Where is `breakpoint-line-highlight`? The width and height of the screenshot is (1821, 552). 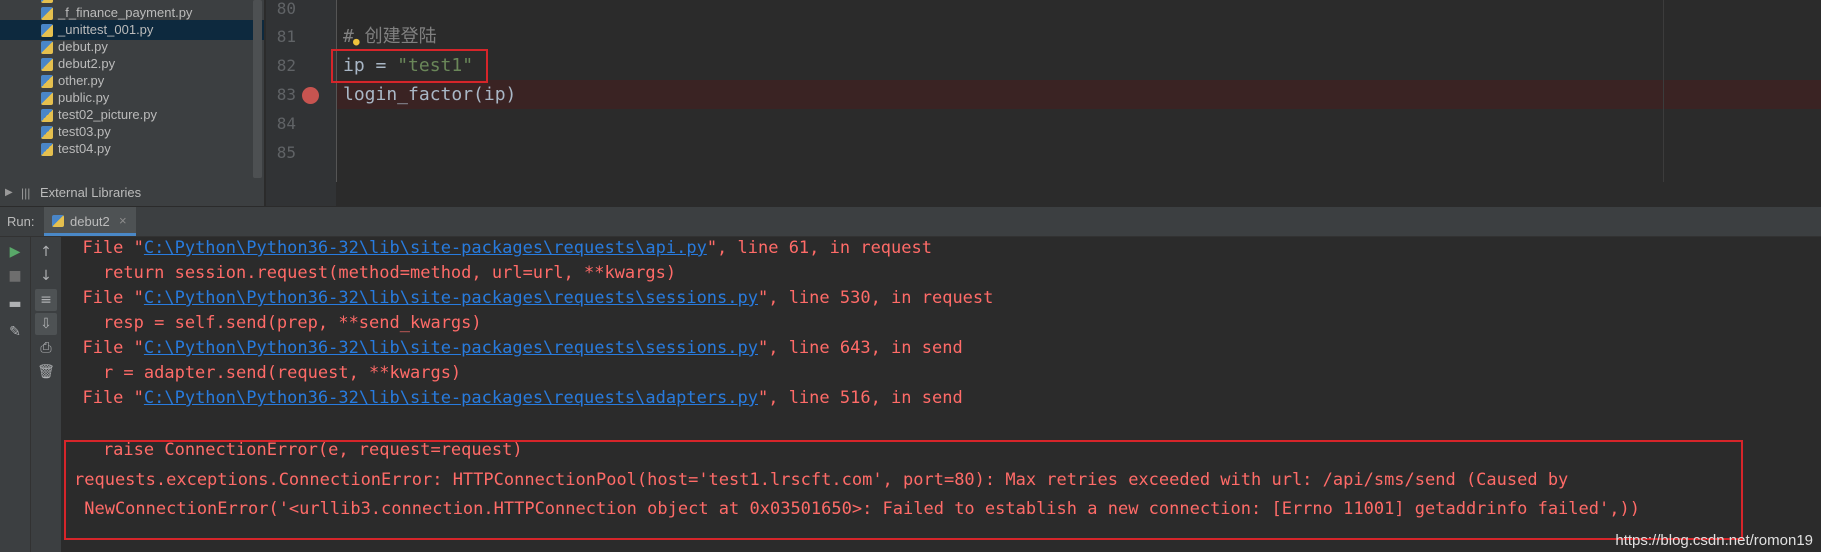
breakpoint-line-highlight is located at coordinates (1079, 94).